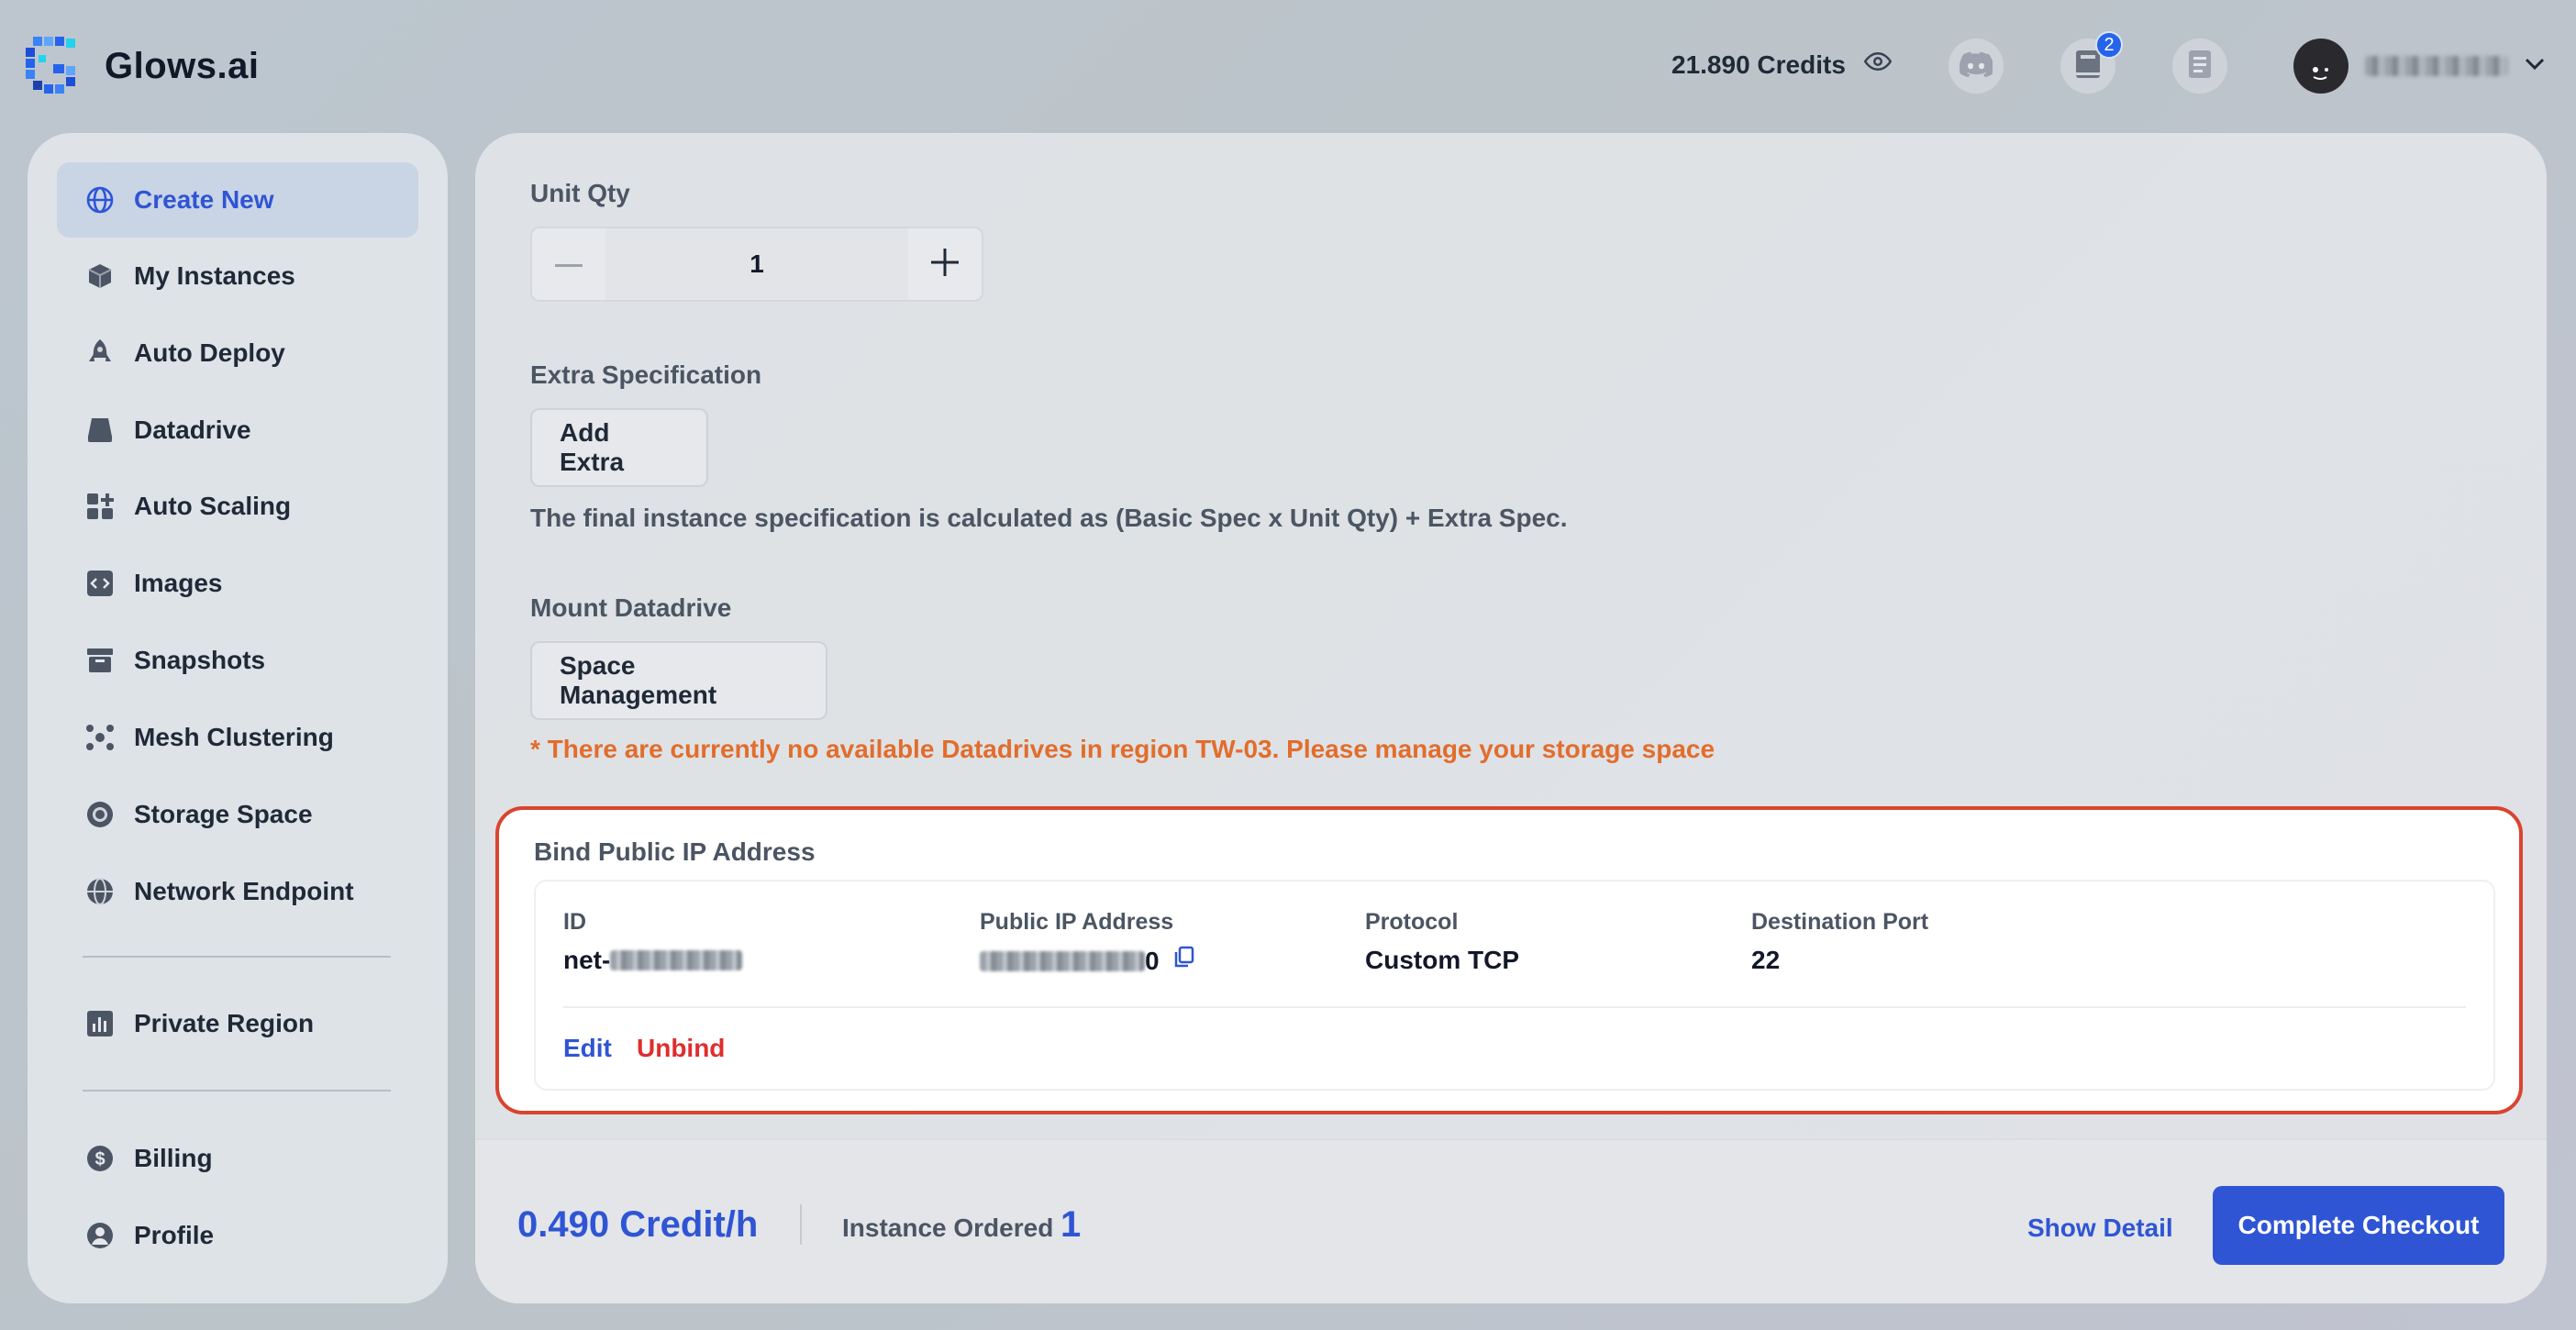 This screenshot has width=2576, height=1330. Describe the element at coordinates (2091, 62) in the screenshot. I see `notifications-button: 2` at that location.